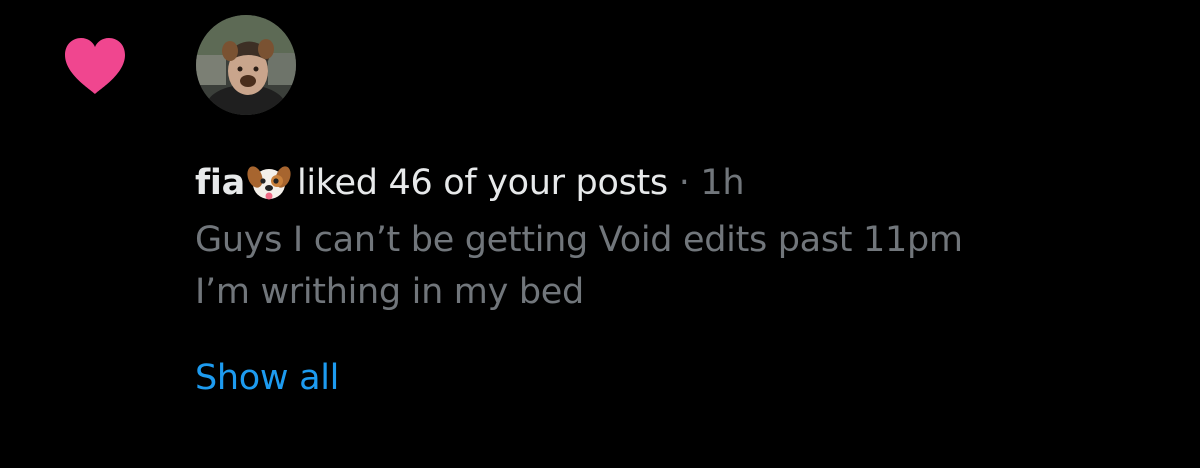 Image resolution: width=1200 pixels, height=468 pixels. I want to click on avatar-image, so click(246, 65).